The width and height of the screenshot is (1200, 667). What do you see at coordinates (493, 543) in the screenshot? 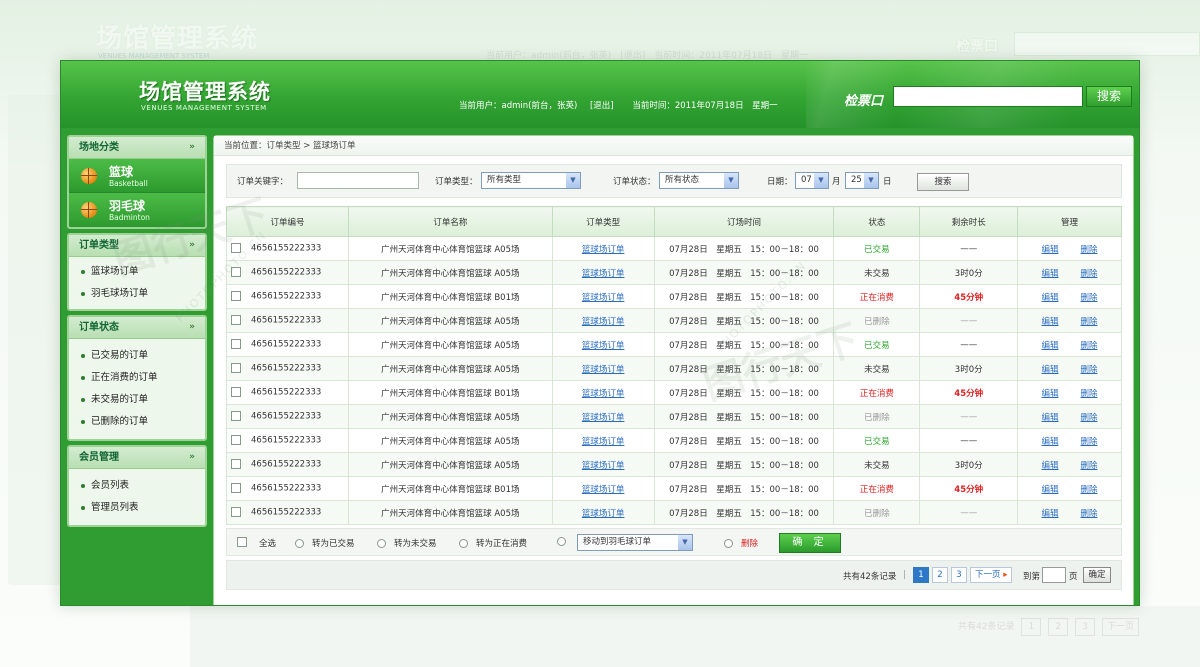
I see `radio-to-consuming: 转为正在消费` at bounding box center [493, 543].